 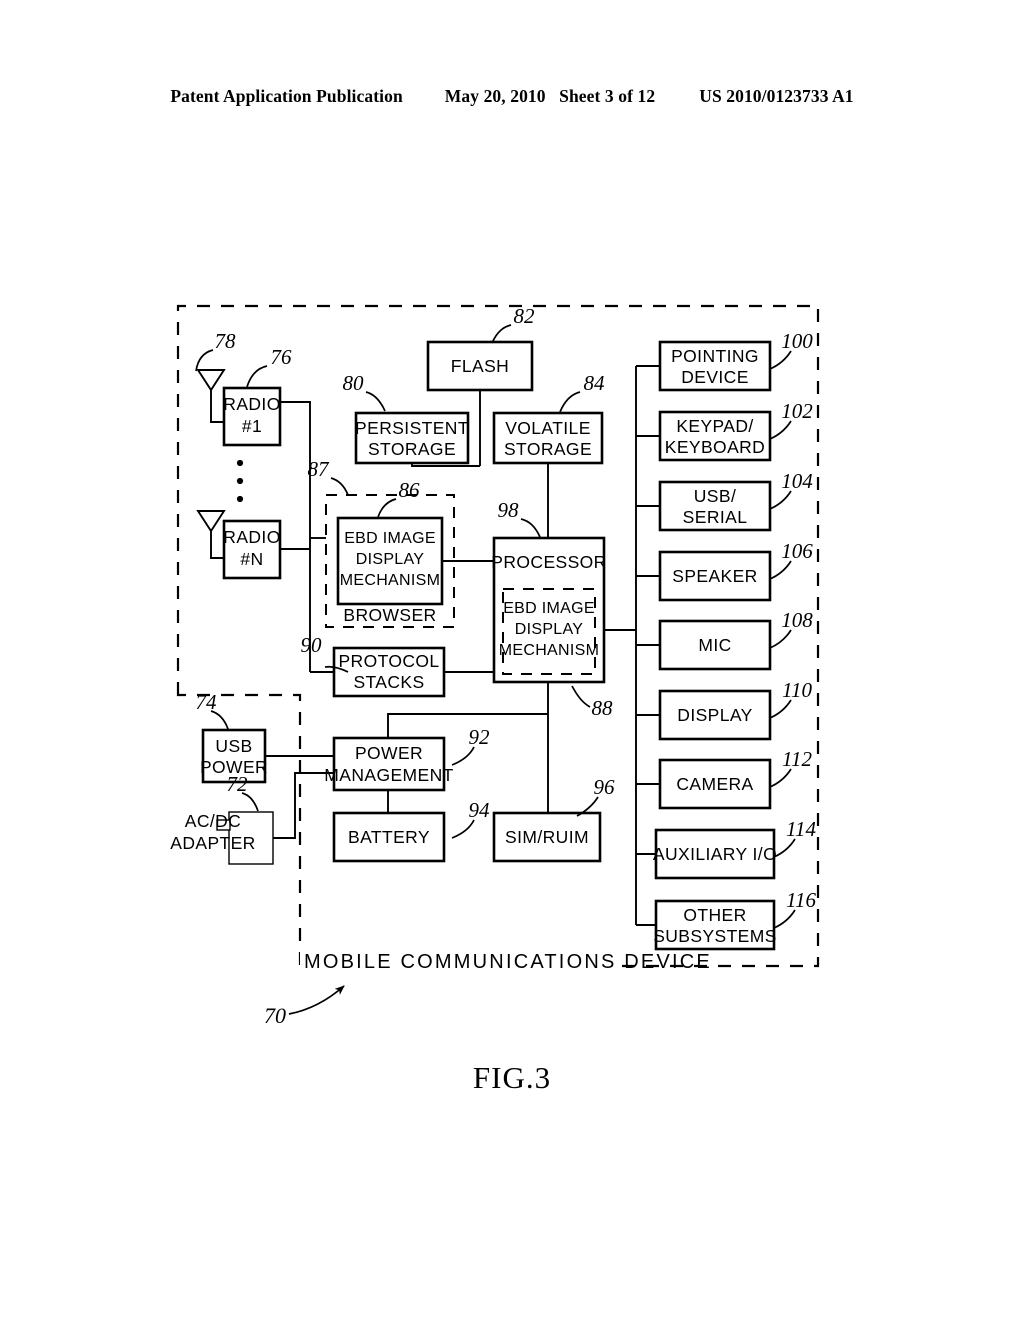 What do you see at coordinates (252, 426) in the screenshot?
I see `radio-1-label-line2: #1` at bounding box center [252, 426].